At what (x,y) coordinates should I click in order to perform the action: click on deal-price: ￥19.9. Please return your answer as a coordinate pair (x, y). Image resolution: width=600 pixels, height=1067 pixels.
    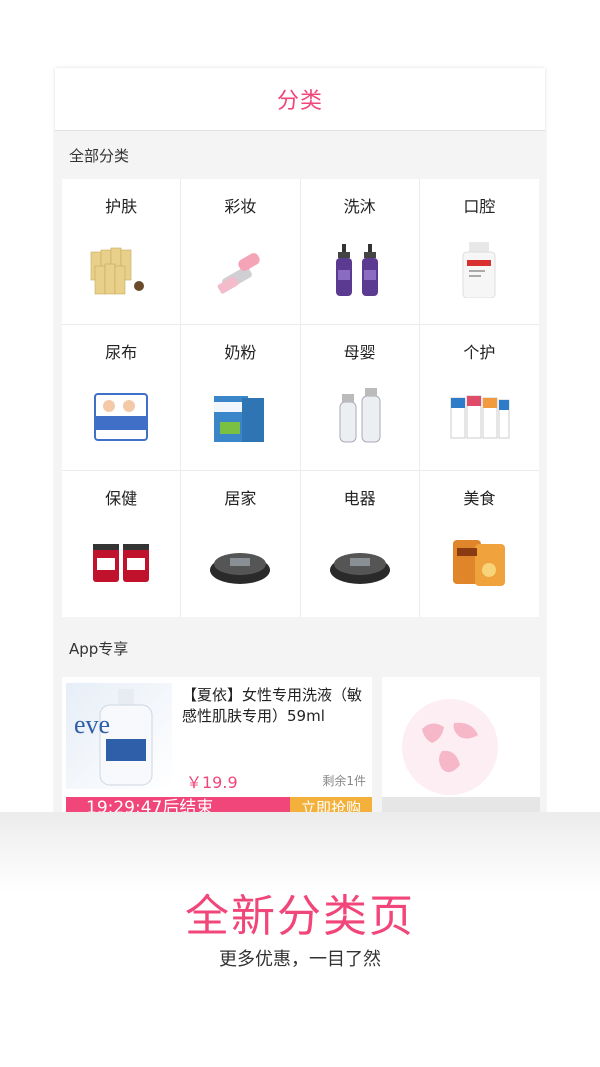
    Looking at the image, I should click on (212, 782).